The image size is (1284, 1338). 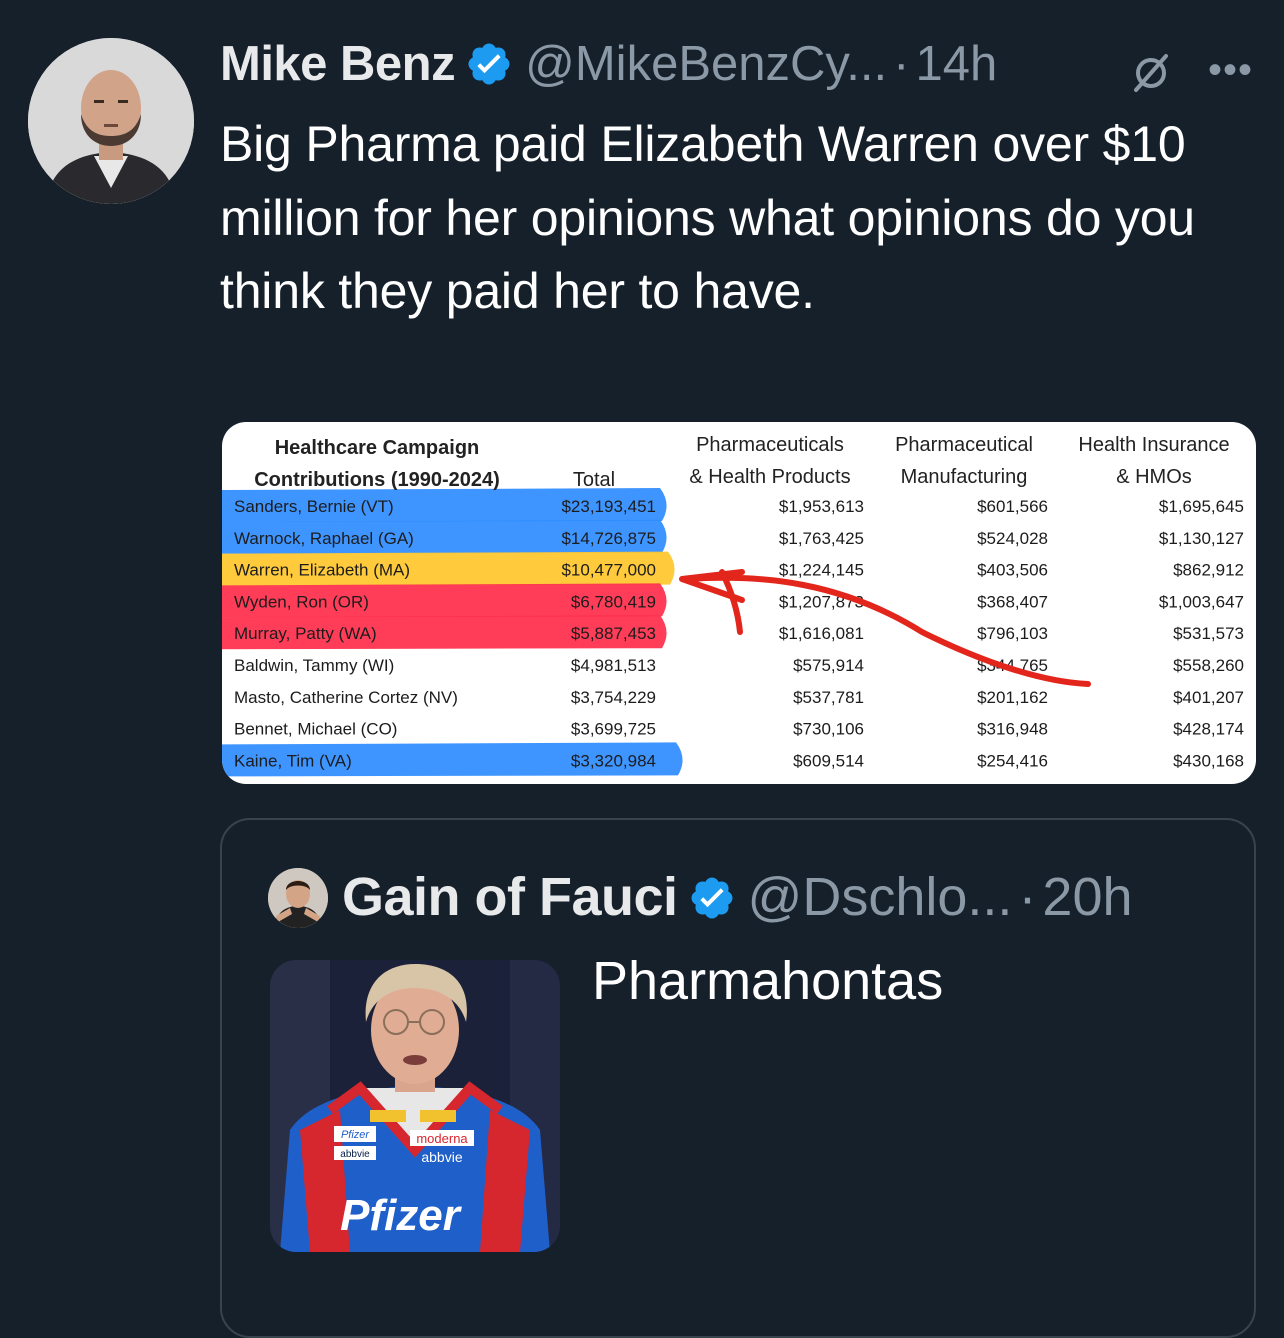 What do you see at coordinates (828, 697) in the screenshot?
I see `cell-pharma: $537,781` at bounding box center [828, 697].